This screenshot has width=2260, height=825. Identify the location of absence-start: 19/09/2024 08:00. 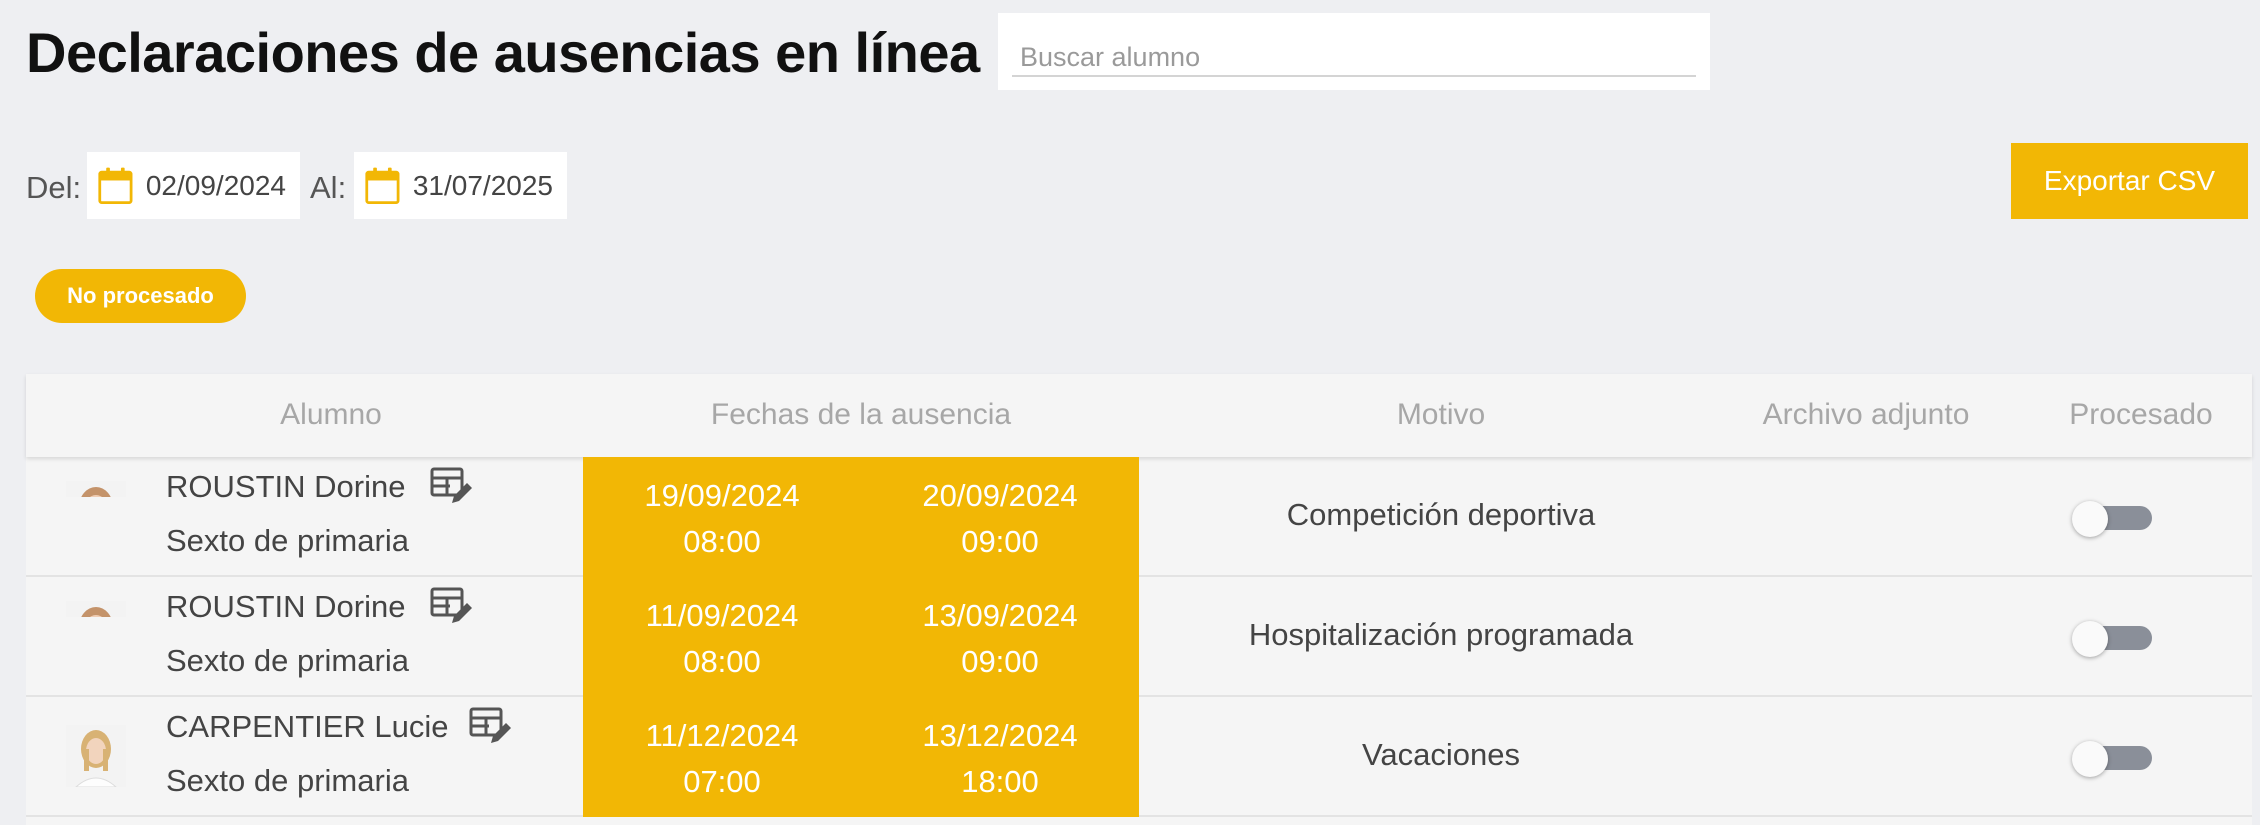
(722, 519).